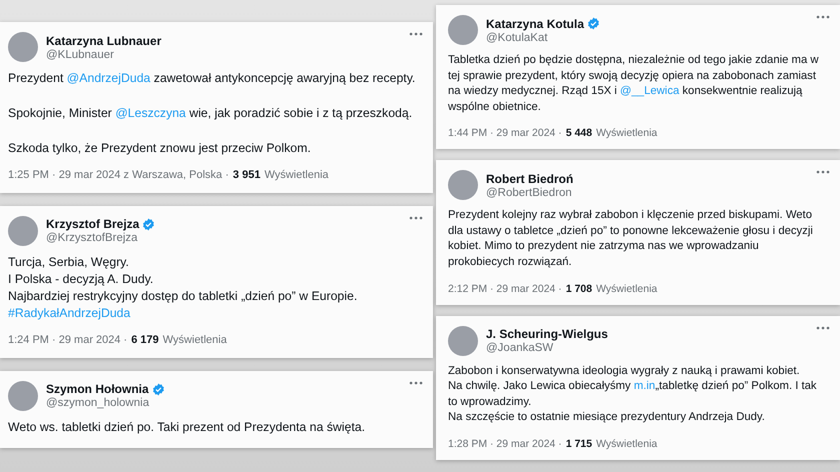 This screenshot has height=472, width=840. I want to click on mention-link: #RadykałAndrzejDuda, so click(69, 313).